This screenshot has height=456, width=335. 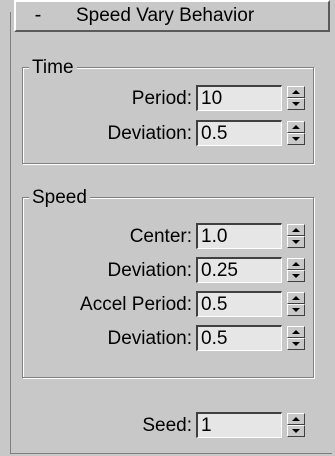 What do you see at coordinates (239, 270) in the screenshot?
I see `speed-deviation-input` at bounding box center [239, 270].